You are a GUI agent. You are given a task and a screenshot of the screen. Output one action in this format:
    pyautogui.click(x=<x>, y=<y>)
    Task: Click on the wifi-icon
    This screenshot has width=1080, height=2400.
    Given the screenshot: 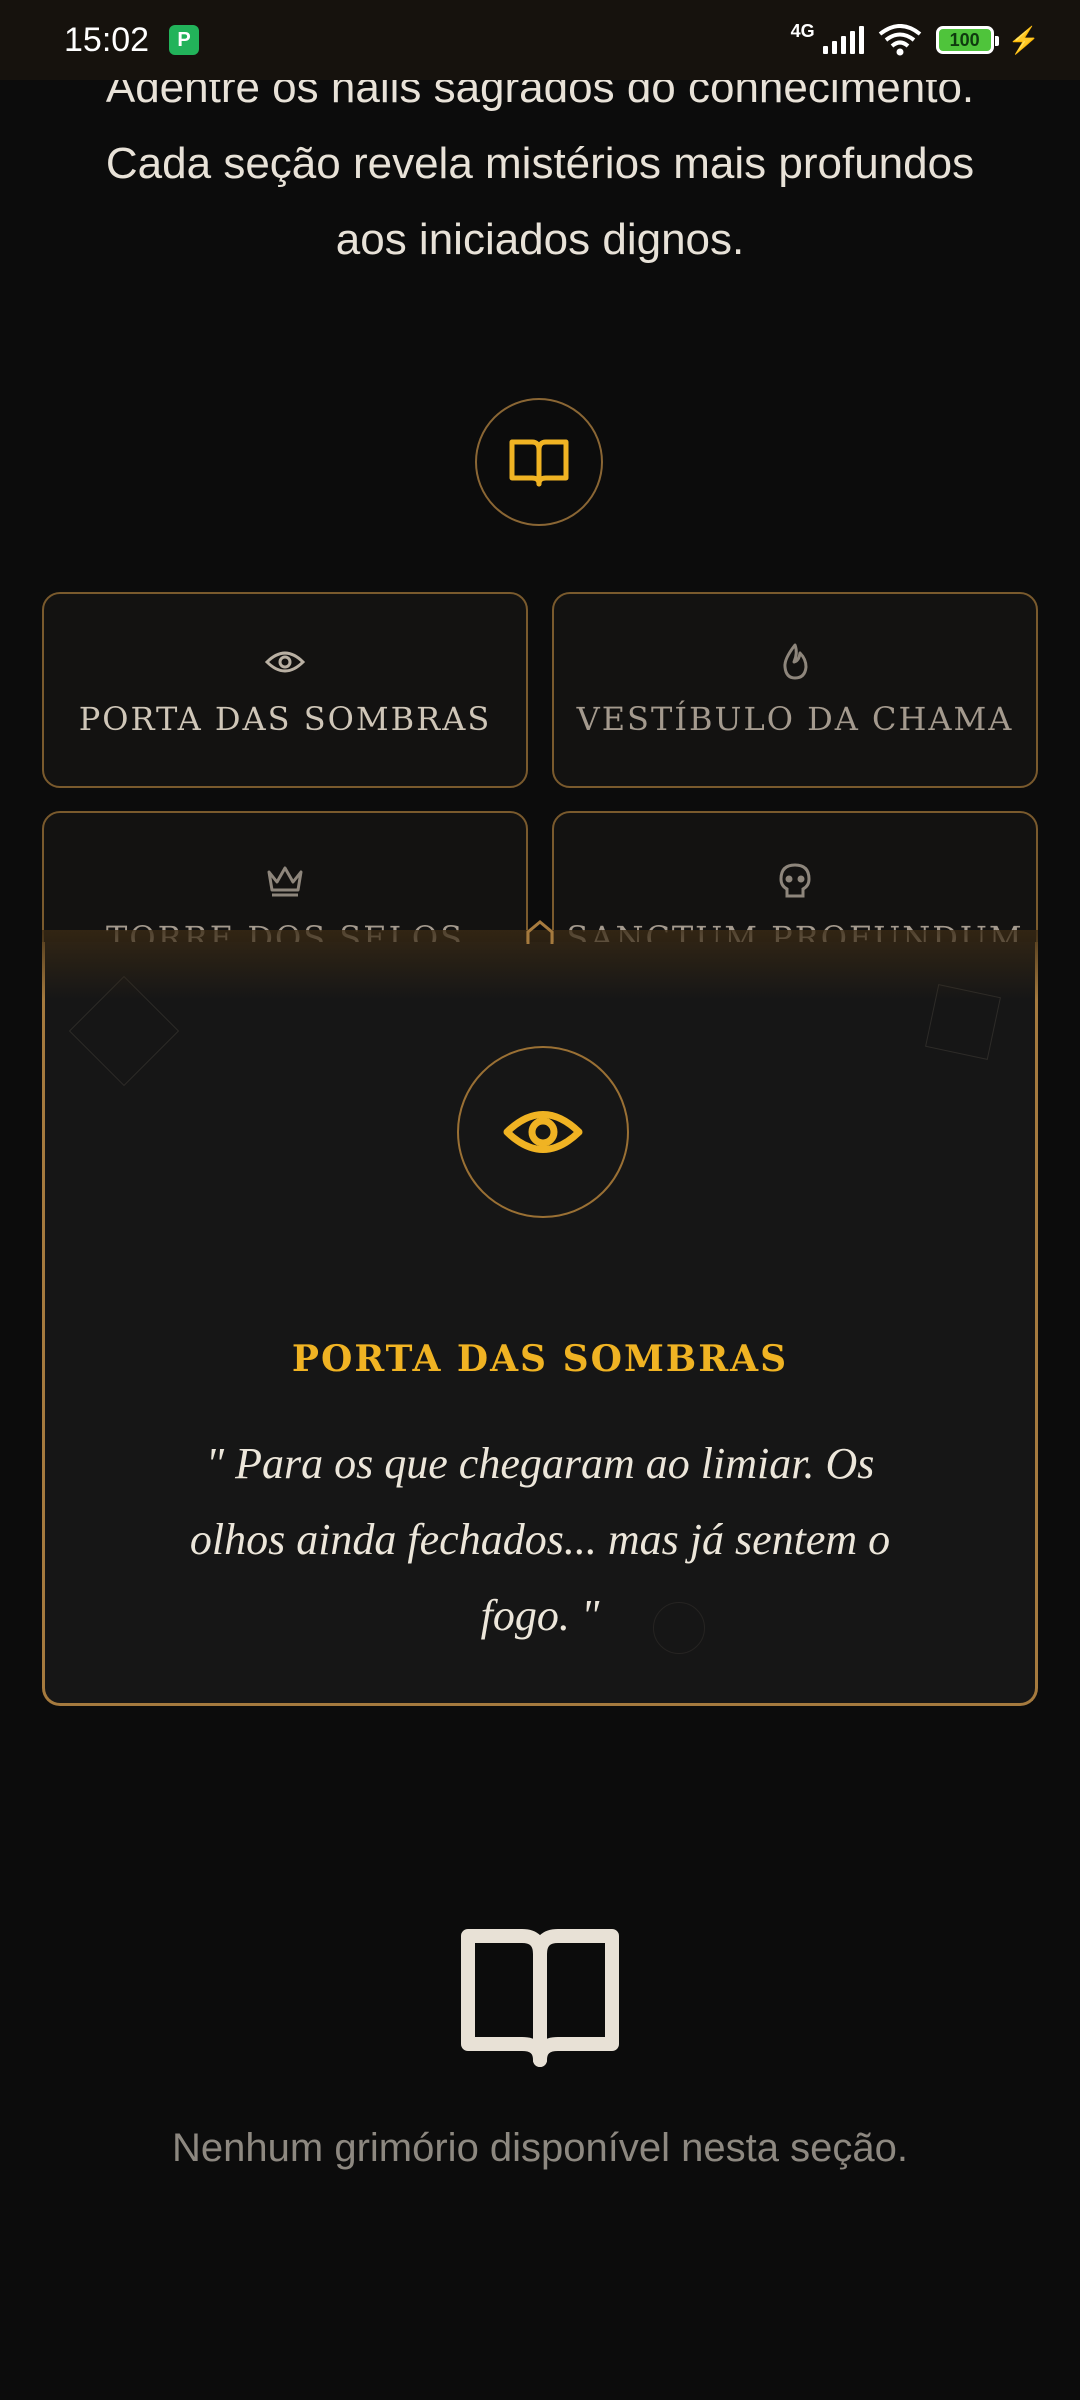 What is the action you would take?
    pyautogui.click(x=899, y=40)
    